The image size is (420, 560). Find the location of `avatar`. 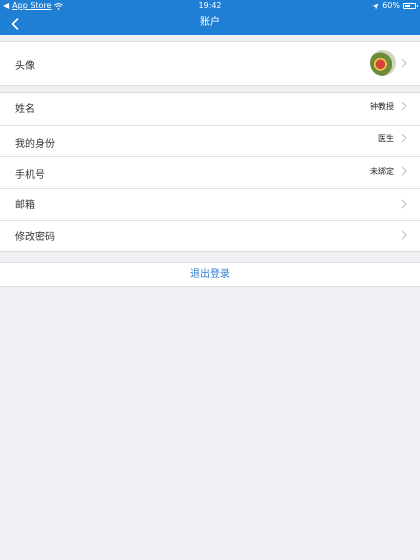

avatar is located at coordinates (383, 63).